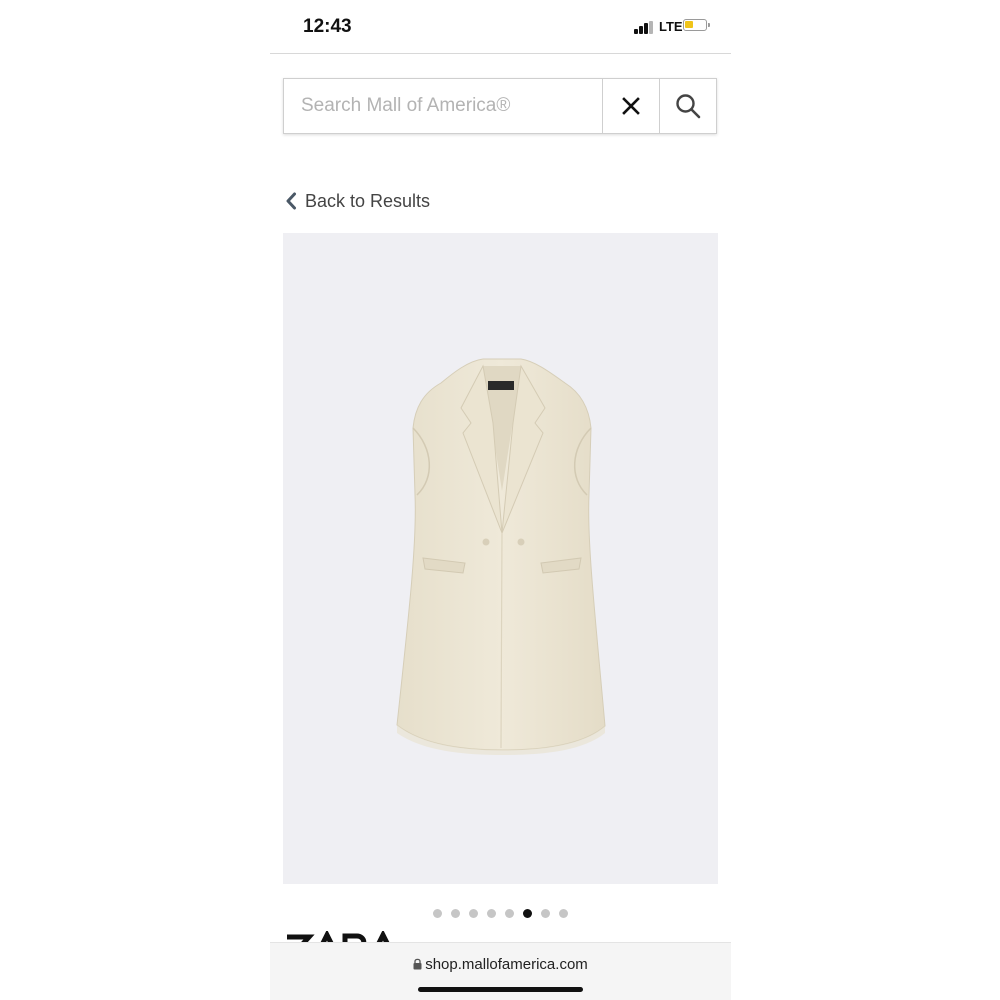  Describe the element at coordinates (644, 27) in the screenshot. I see `signal-strength-icon` at that location.